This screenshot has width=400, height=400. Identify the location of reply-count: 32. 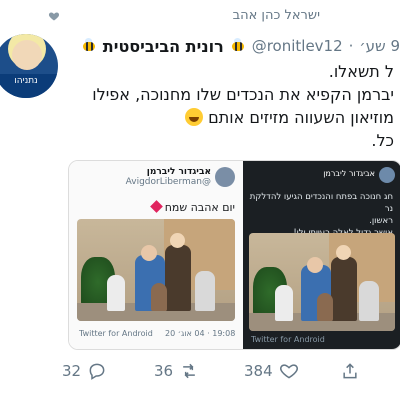
(72, 371).